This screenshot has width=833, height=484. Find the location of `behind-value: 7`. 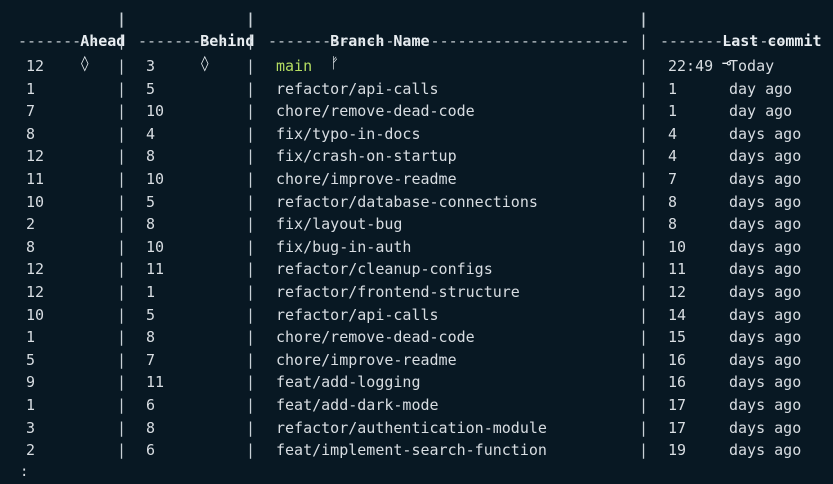

behind-value: 7 is located at coordinates (151, 359).